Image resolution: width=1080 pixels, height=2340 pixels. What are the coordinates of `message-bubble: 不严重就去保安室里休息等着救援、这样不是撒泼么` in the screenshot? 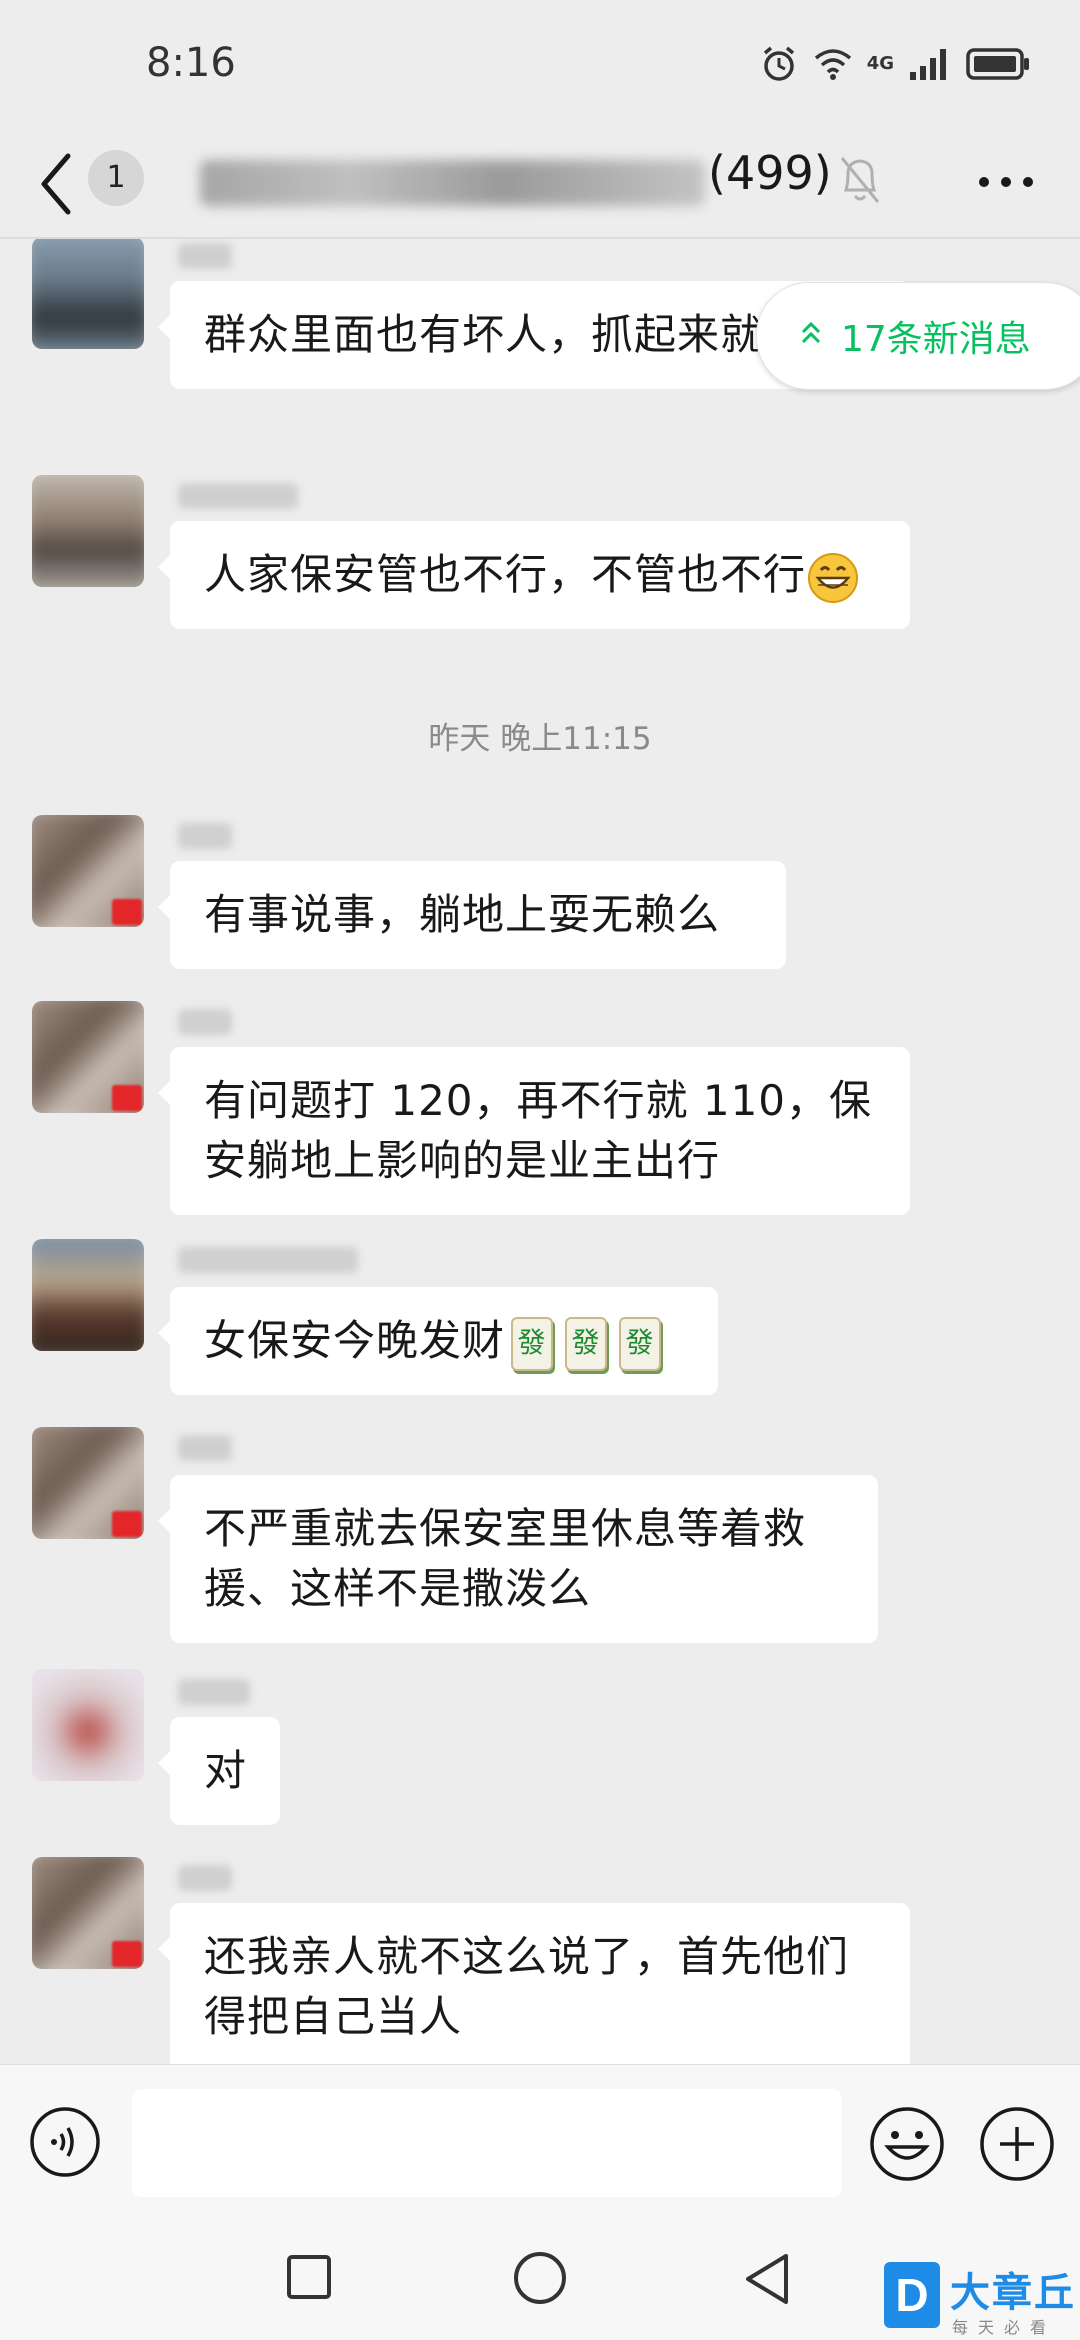 It's located at (518, 1559).